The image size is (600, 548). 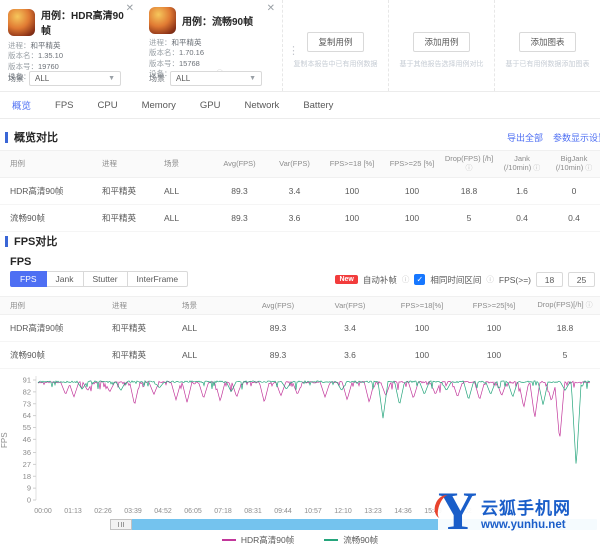 What do you see at coordinates (27, 415) in the screenshot?
I see `svg-text: 64` at bounding box center [27, 415].